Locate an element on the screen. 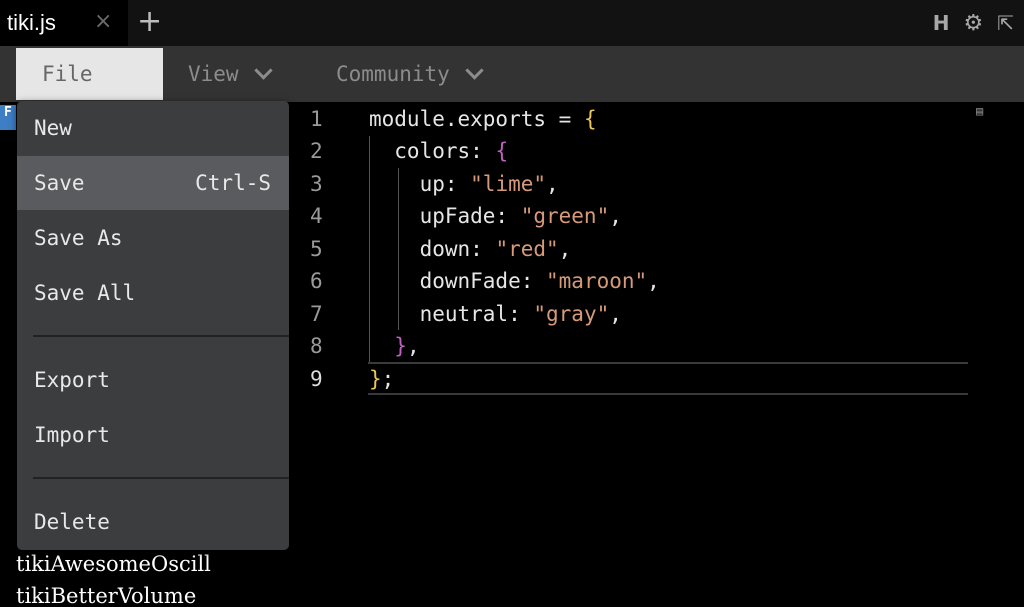  close-icon: × is located at coordinates (103, 21).